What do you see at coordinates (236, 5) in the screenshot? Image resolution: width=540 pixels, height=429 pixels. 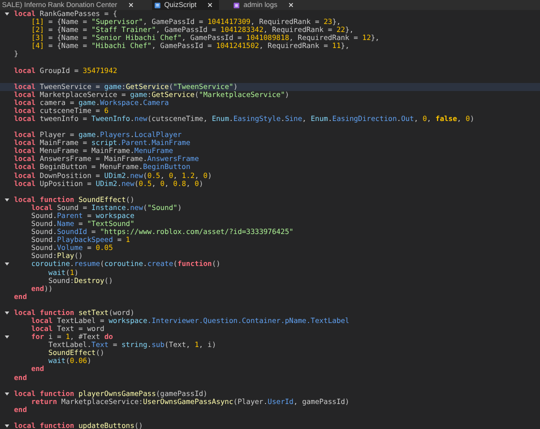 I see `module-icon` at bounding box center [236, 5].